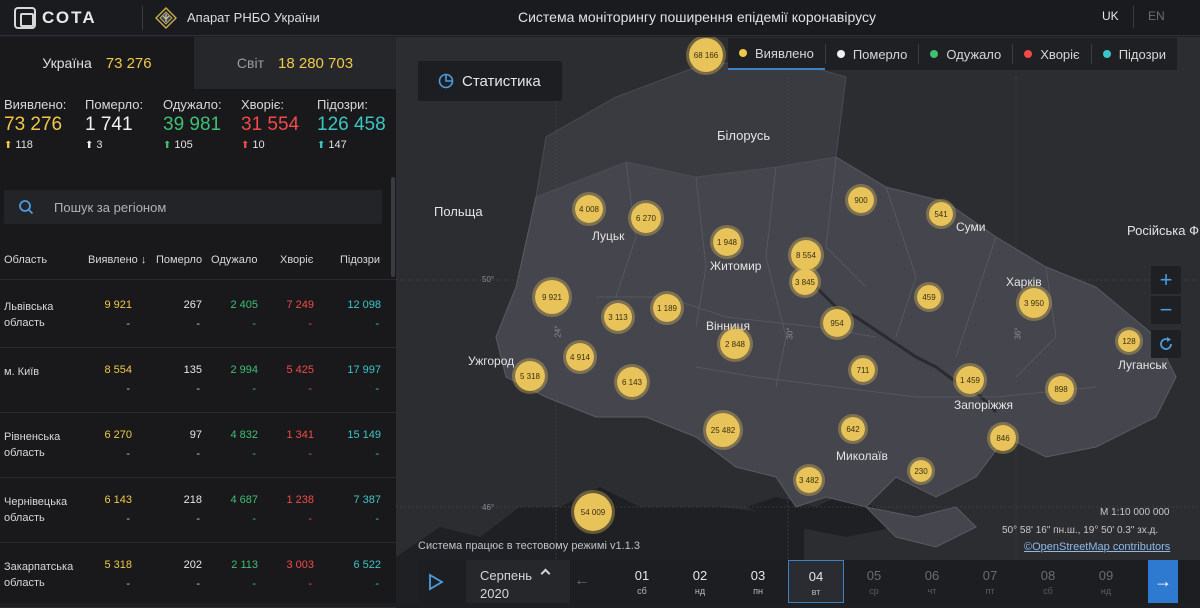  Describe the element at coordinates (837, 323) in the screenshot. I see `case-bubble-cherkasy: 954` at that location.